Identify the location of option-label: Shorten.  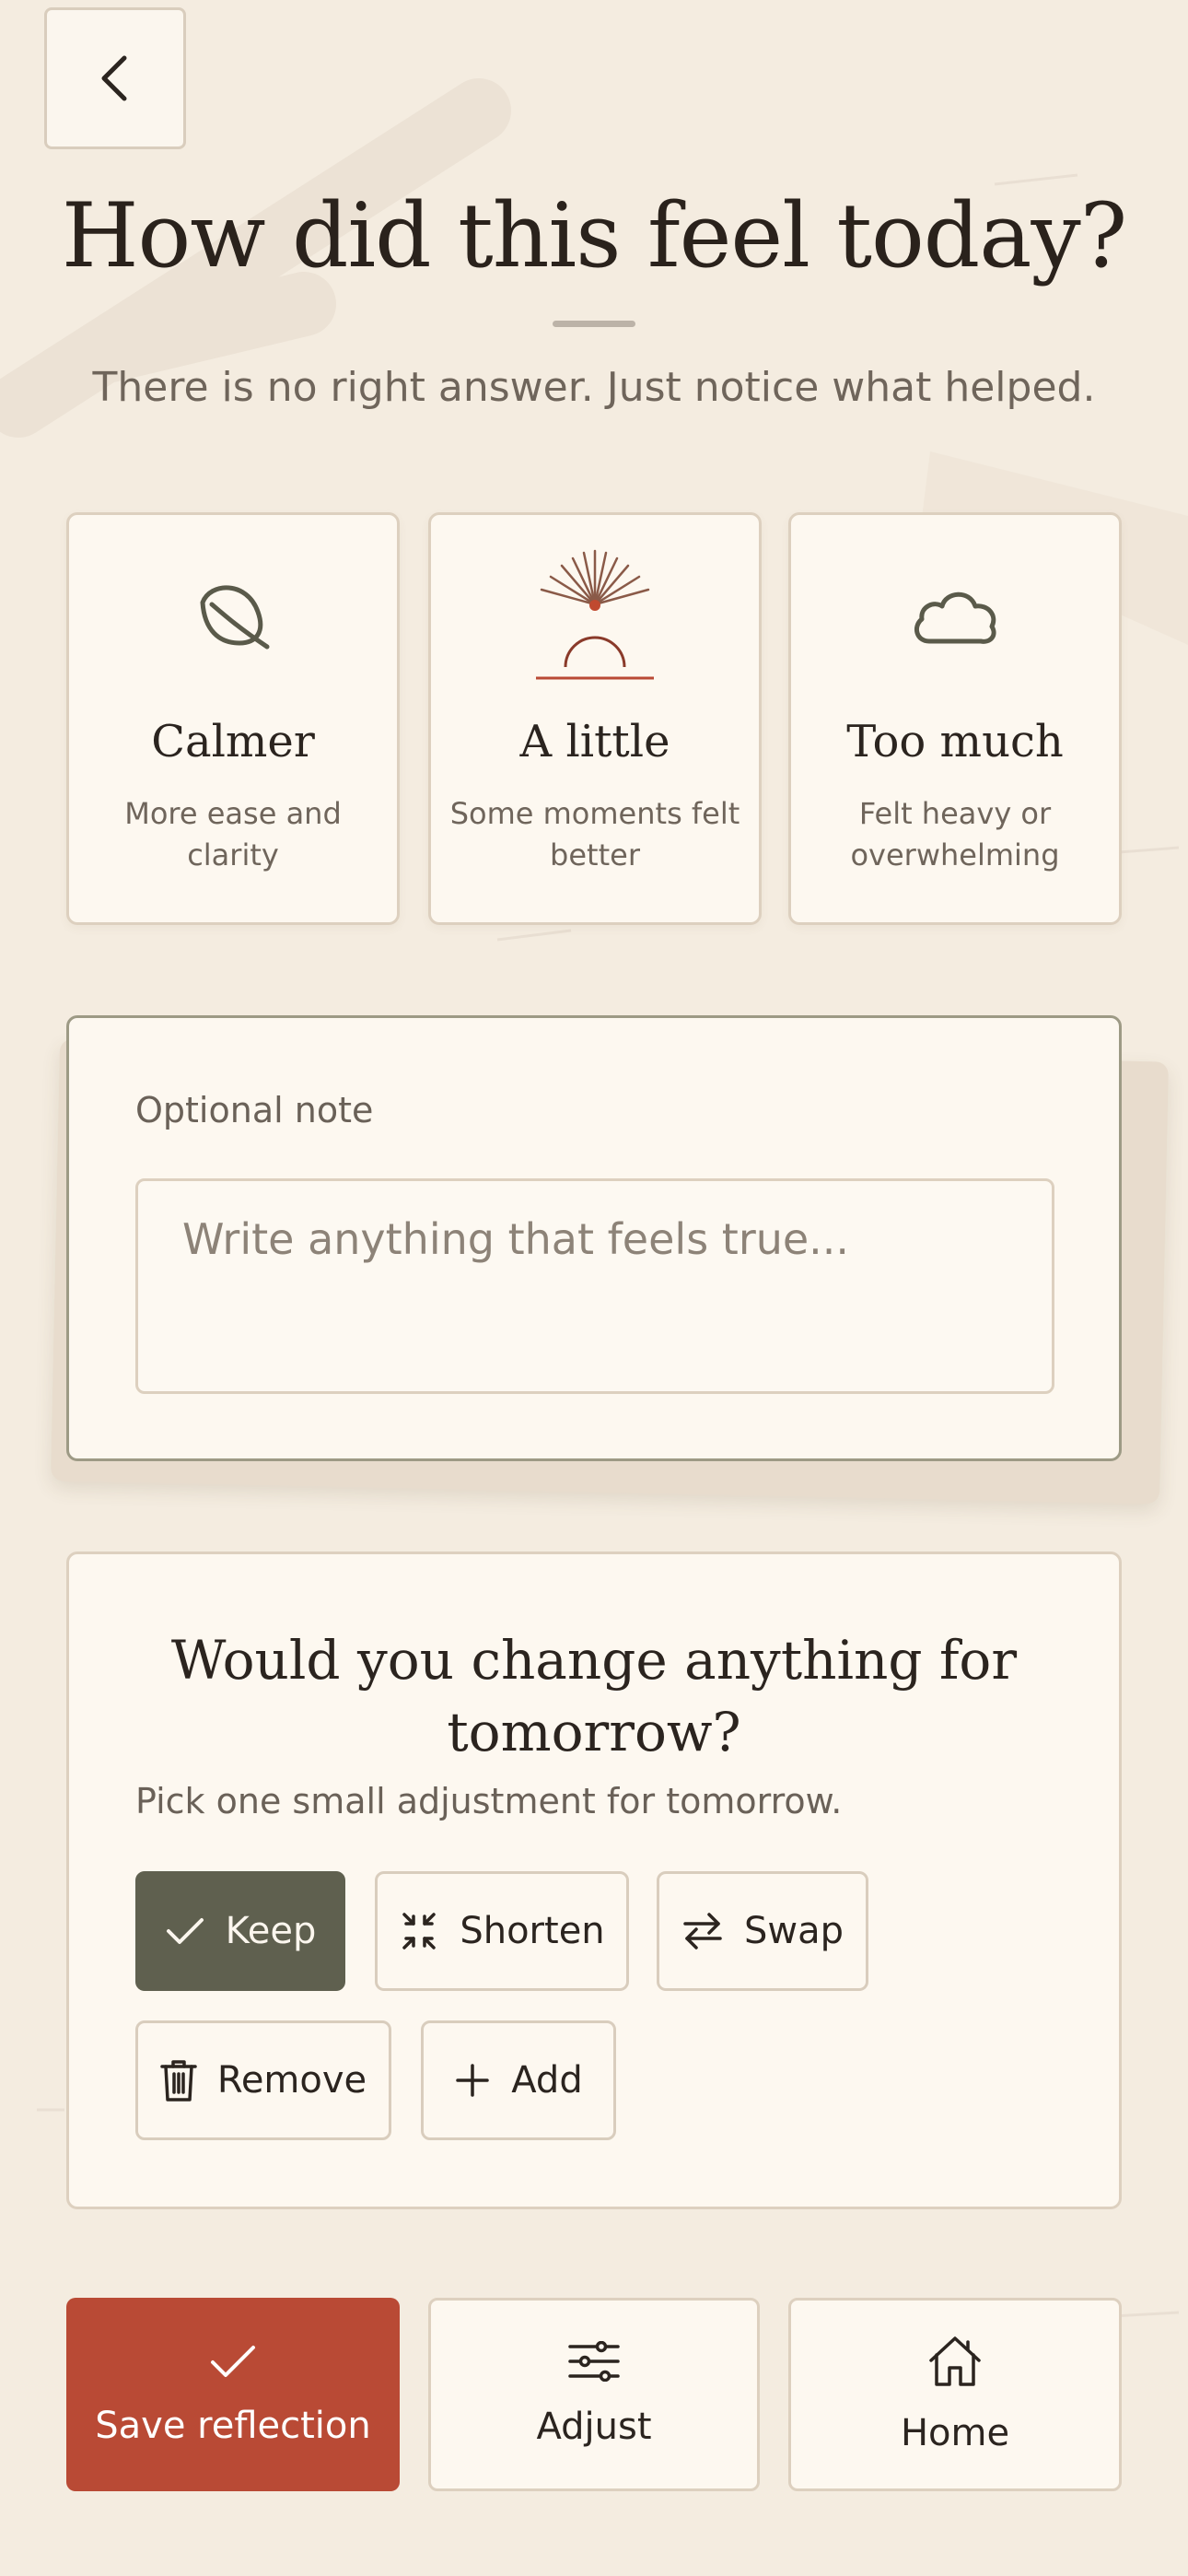
(532, 1931).